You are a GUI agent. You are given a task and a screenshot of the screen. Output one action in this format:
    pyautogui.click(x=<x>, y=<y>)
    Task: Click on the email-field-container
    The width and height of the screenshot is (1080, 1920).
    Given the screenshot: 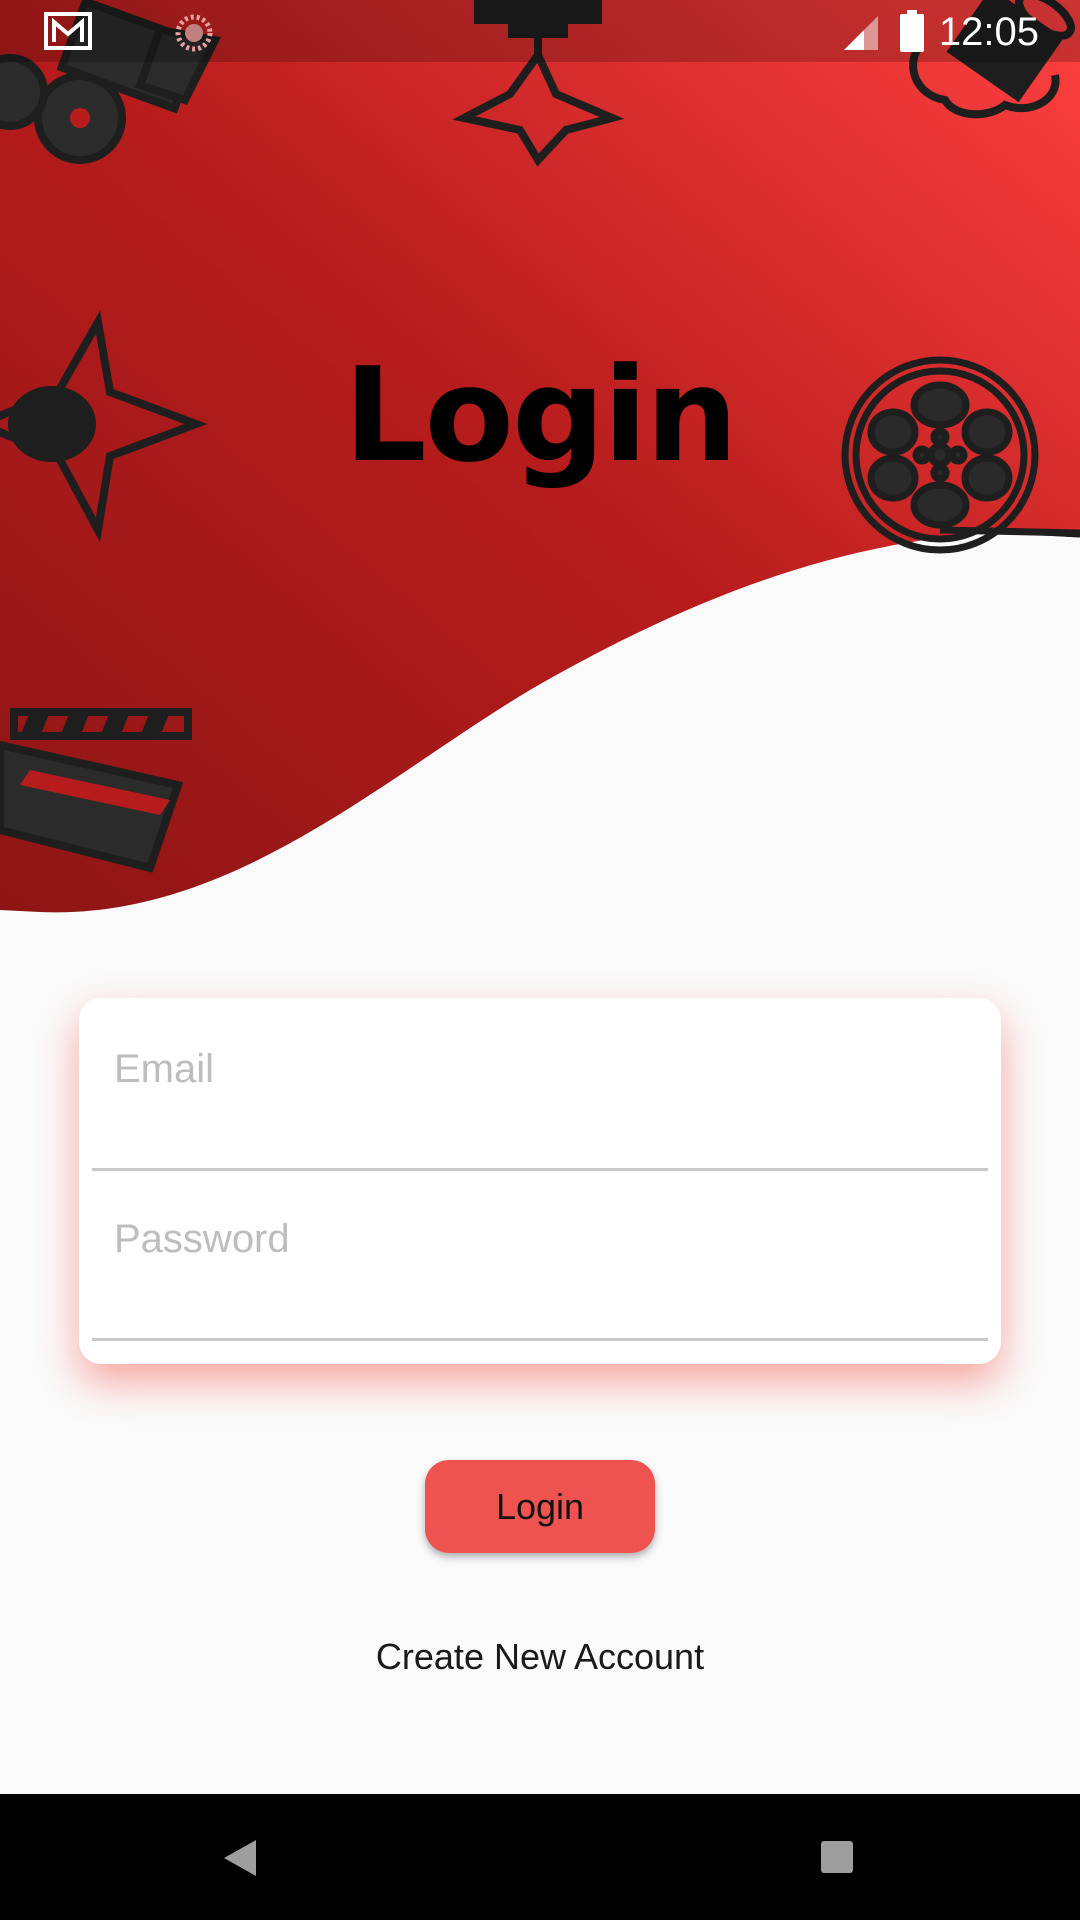 What is the action you would take?
    pyautogui.click(x=540, y=1084)
    